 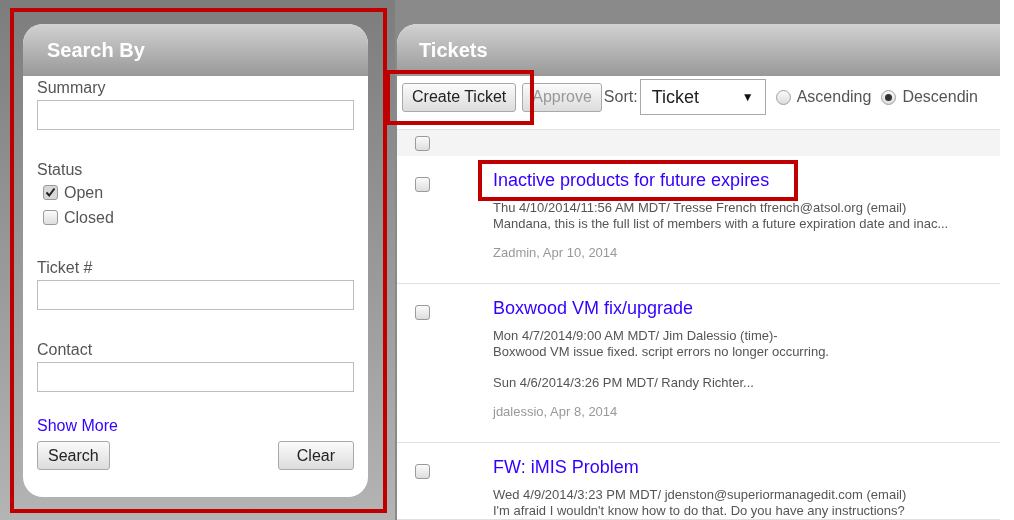 What do you see at coordinates (72, 88) in the screenshot?
I see `field-label: Summary` at bounding box center [72, 88].